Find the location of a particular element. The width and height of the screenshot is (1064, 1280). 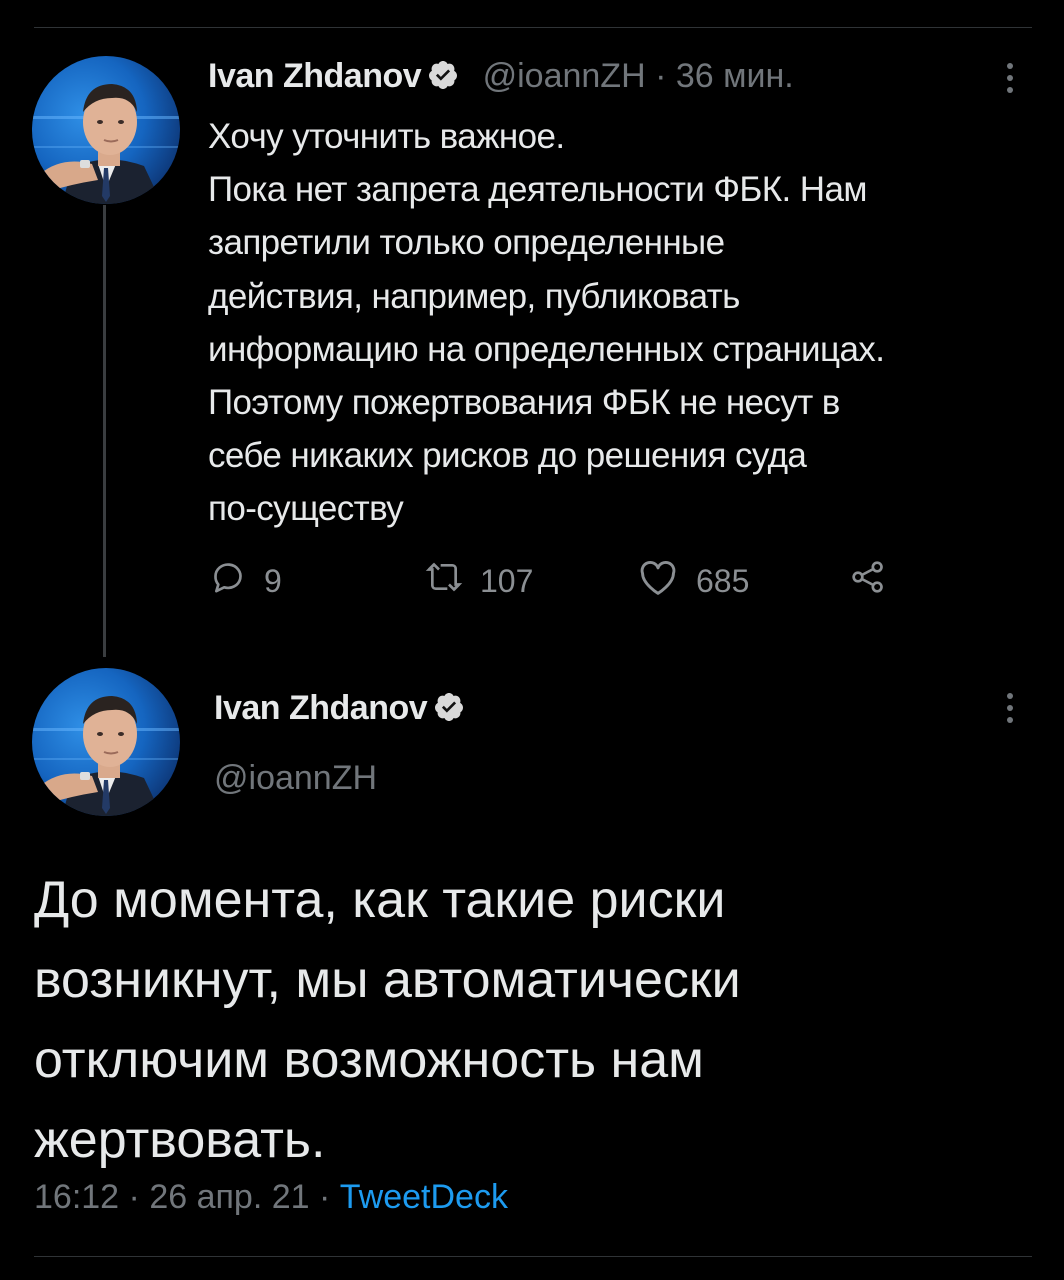

top-divider is located at coordinates (533, 27).